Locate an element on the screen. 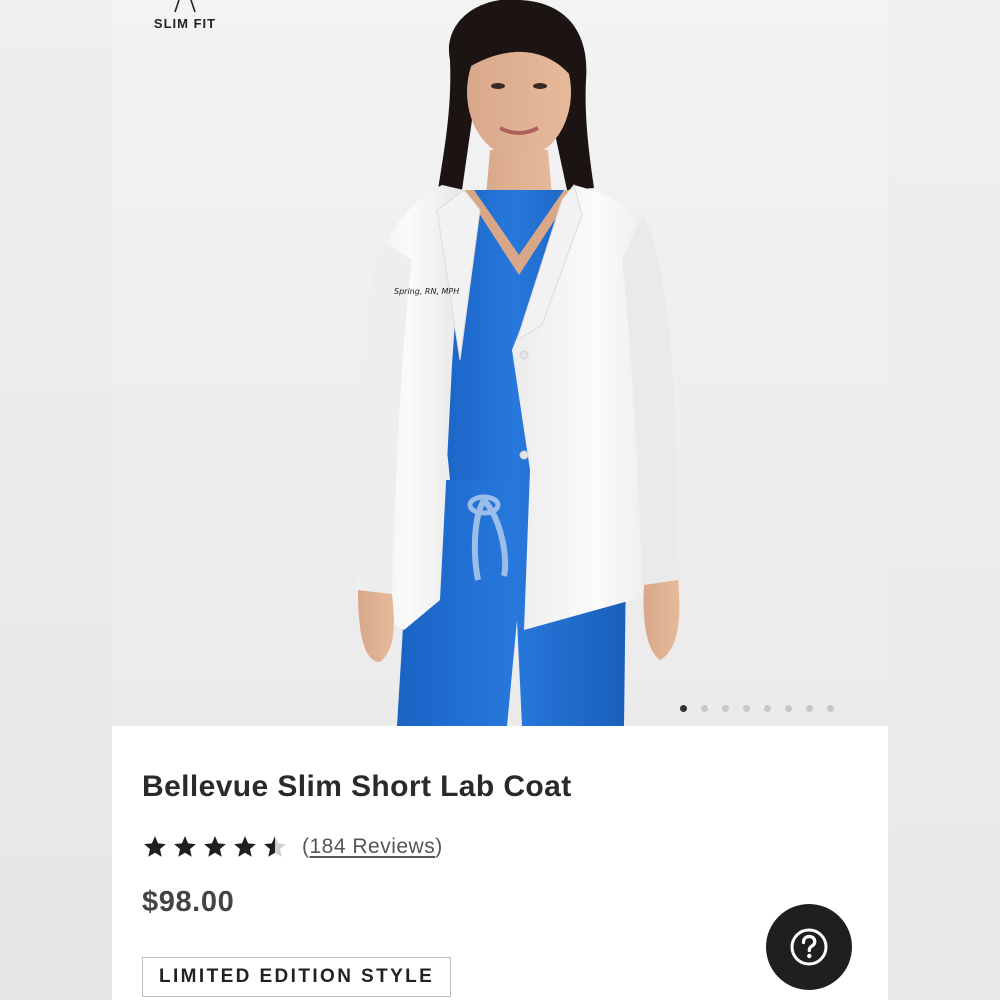 The width and height of the screenshot is (1000, 1000). reviews-count: (184 Reviews) is located at coordinates (372, 847).